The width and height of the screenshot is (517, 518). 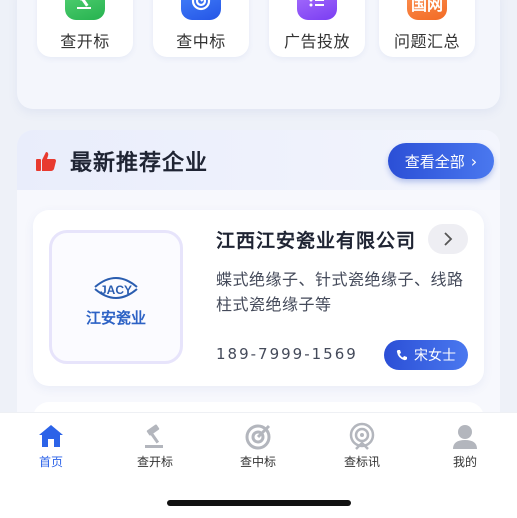 I want to click on thumbs-up-icon, so click(x=46, y=161).